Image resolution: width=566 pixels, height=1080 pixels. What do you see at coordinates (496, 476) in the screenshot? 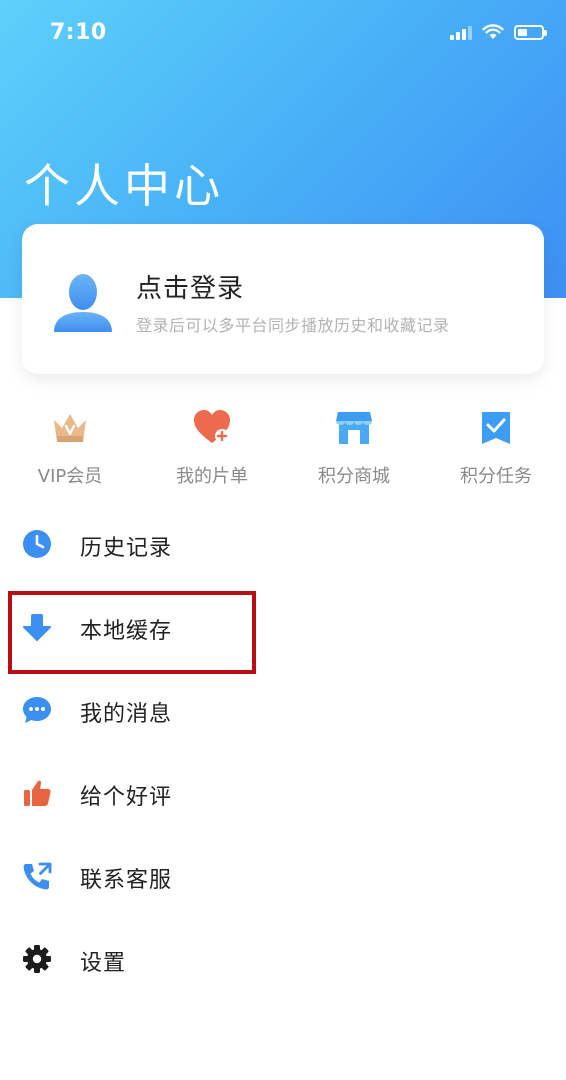
I see `quick-label: 积分任务` at bounding box center [496, 476].